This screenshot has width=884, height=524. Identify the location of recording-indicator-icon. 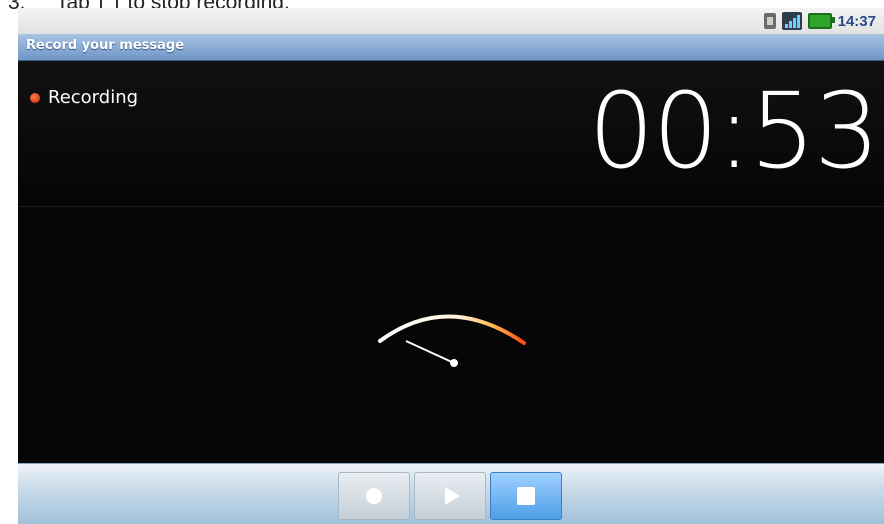
(35, 97).